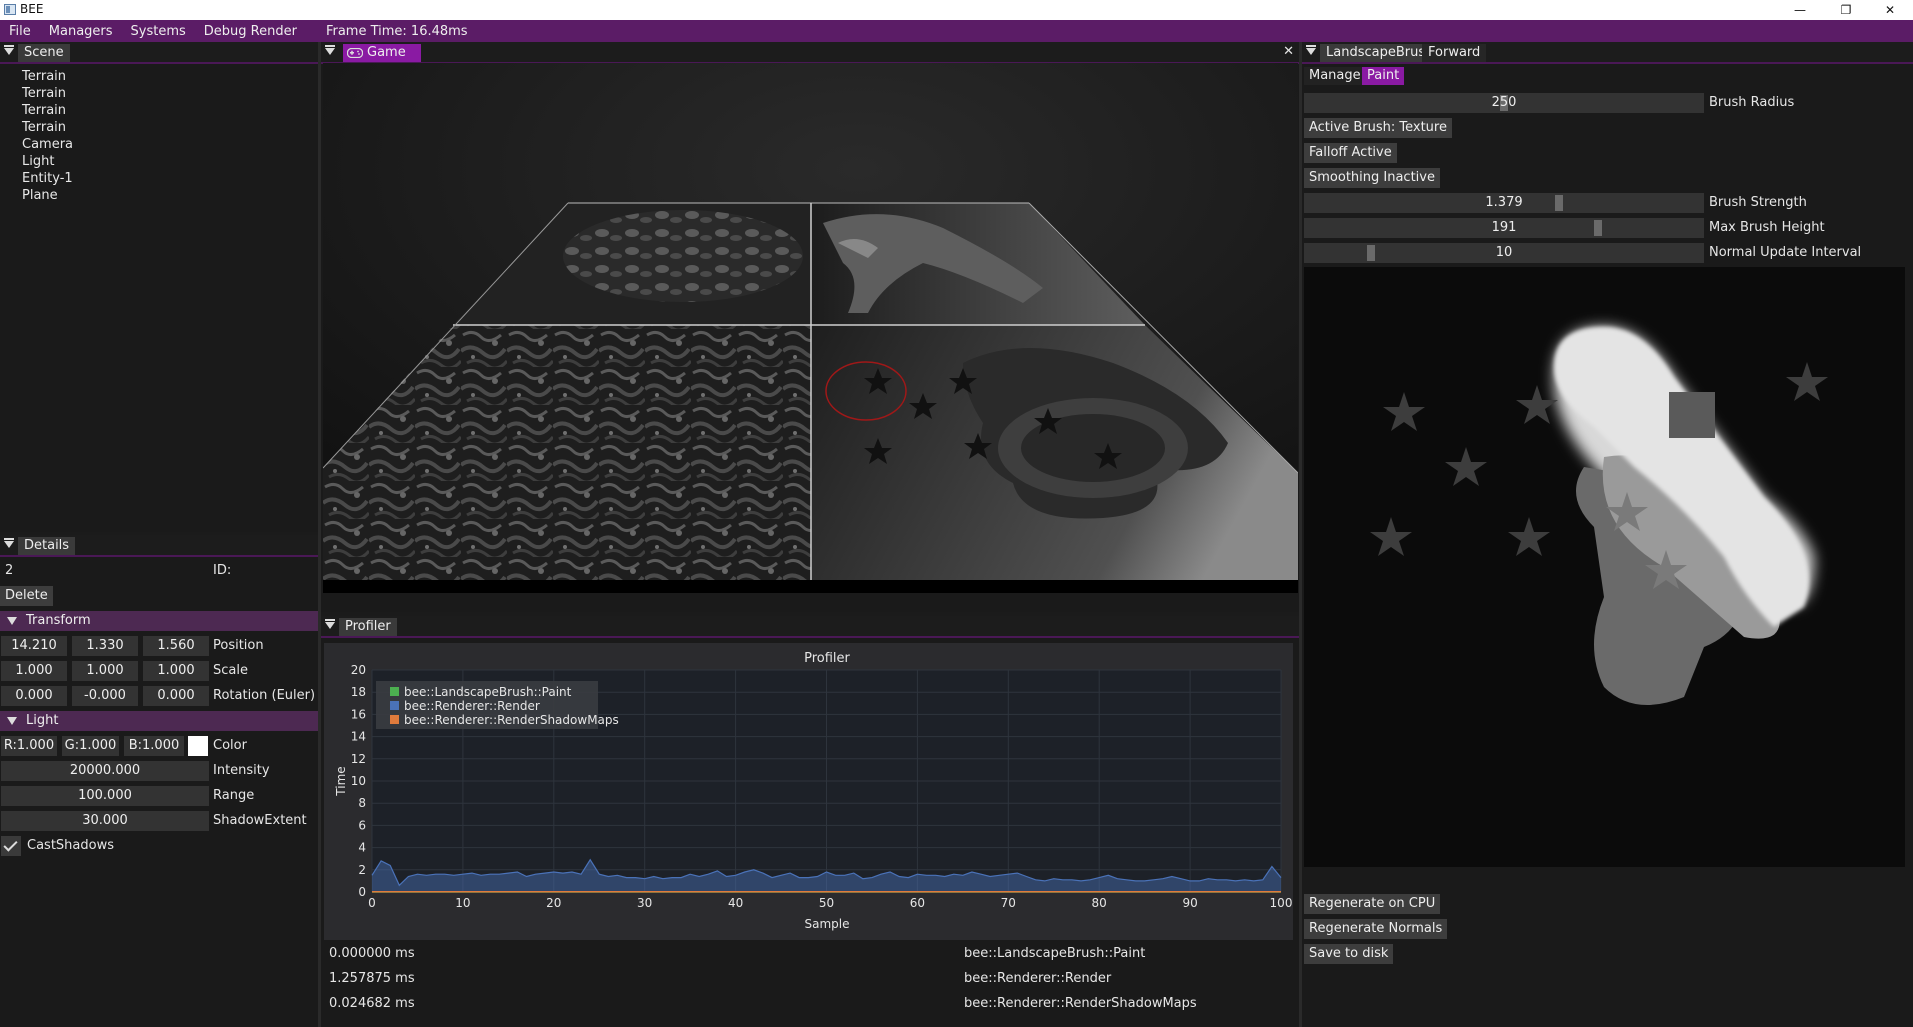 The width and height of the screenshot is (1913, 1027). What do you see at coordinates (230, 745) in the screenshot?
I see `color-label: Color` at bounding box center [230, 745].